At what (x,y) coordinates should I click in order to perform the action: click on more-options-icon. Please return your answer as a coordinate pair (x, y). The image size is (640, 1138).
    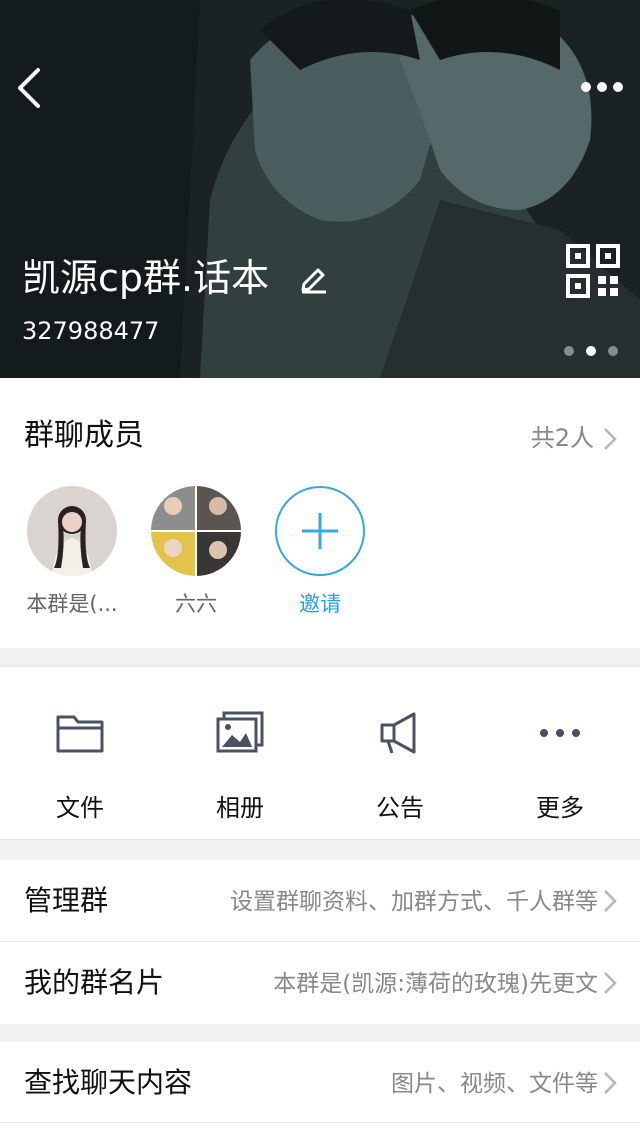
    Looking at the image, I should click on (602, 87).